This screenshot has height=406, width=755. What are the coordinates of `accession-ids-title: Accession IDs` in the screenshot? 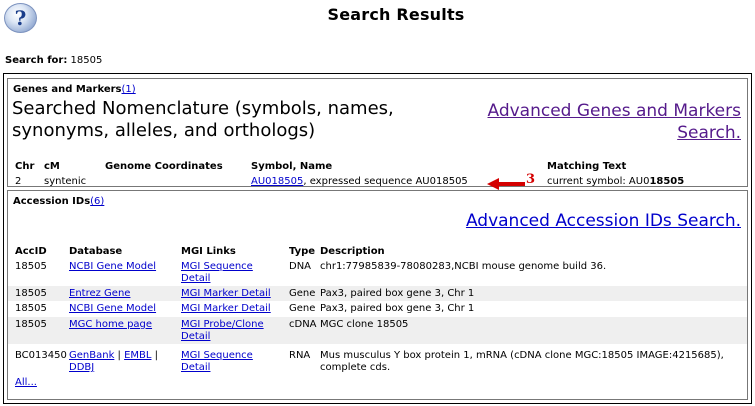 It's located at (52, 201).